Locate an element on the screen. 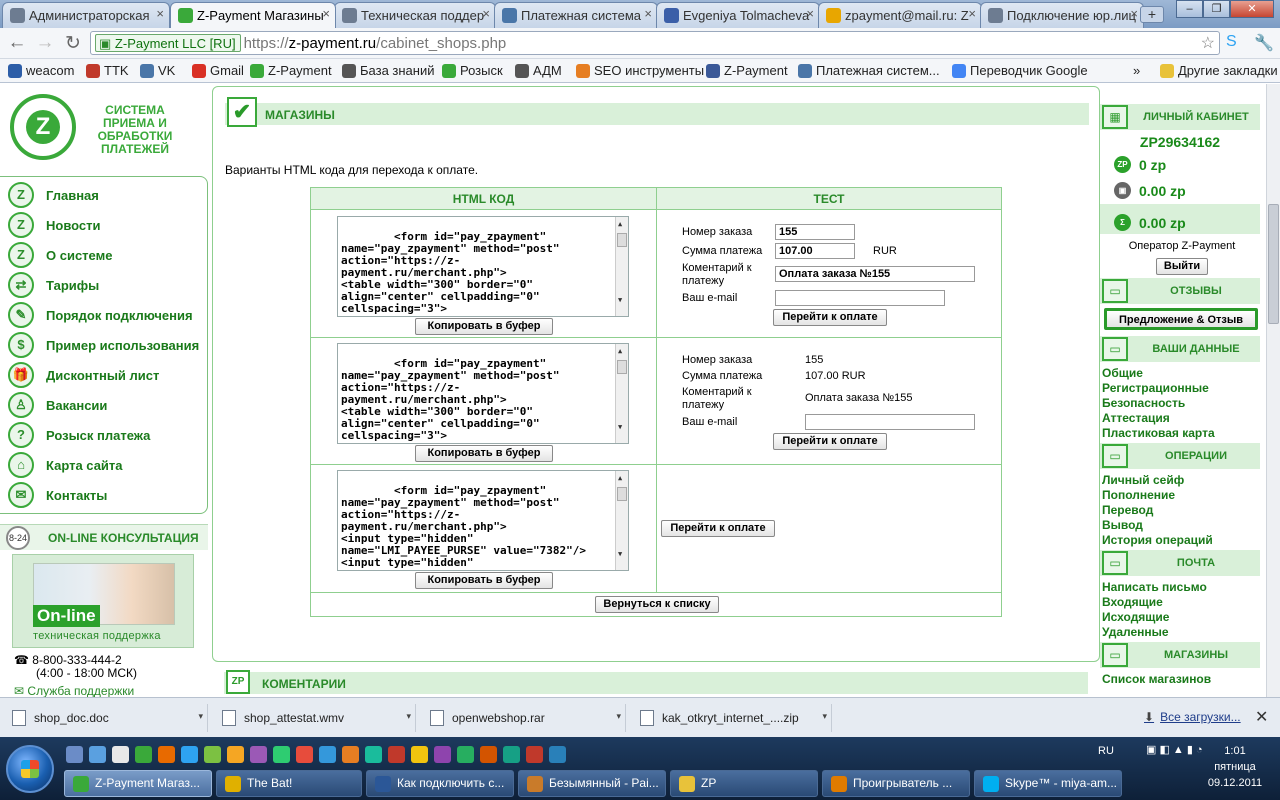 This screenshot has width=1280, height=800. nav-item: ⇄ Тарифы is located at coordinates (53, 285).